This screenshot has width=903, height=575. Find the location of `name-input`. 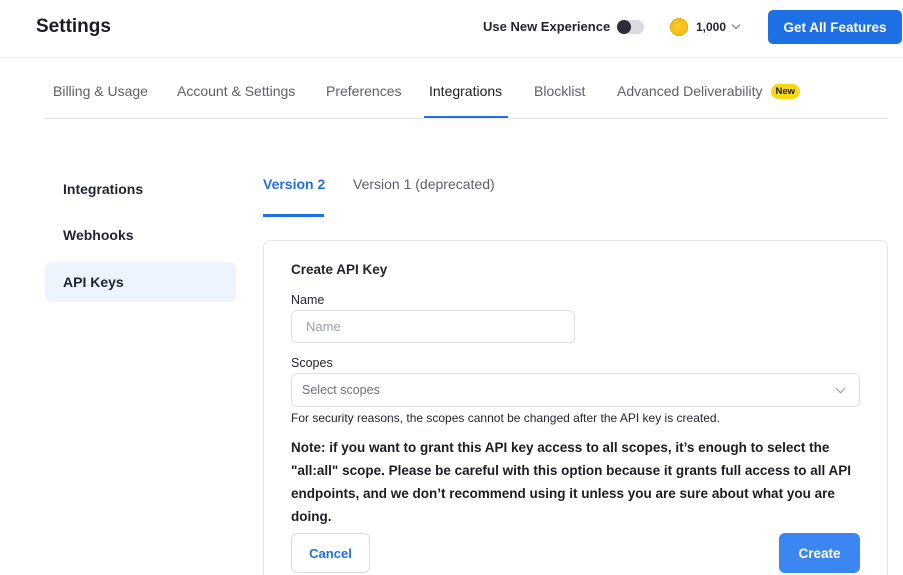

name-input is located at coordinates (433, 326).